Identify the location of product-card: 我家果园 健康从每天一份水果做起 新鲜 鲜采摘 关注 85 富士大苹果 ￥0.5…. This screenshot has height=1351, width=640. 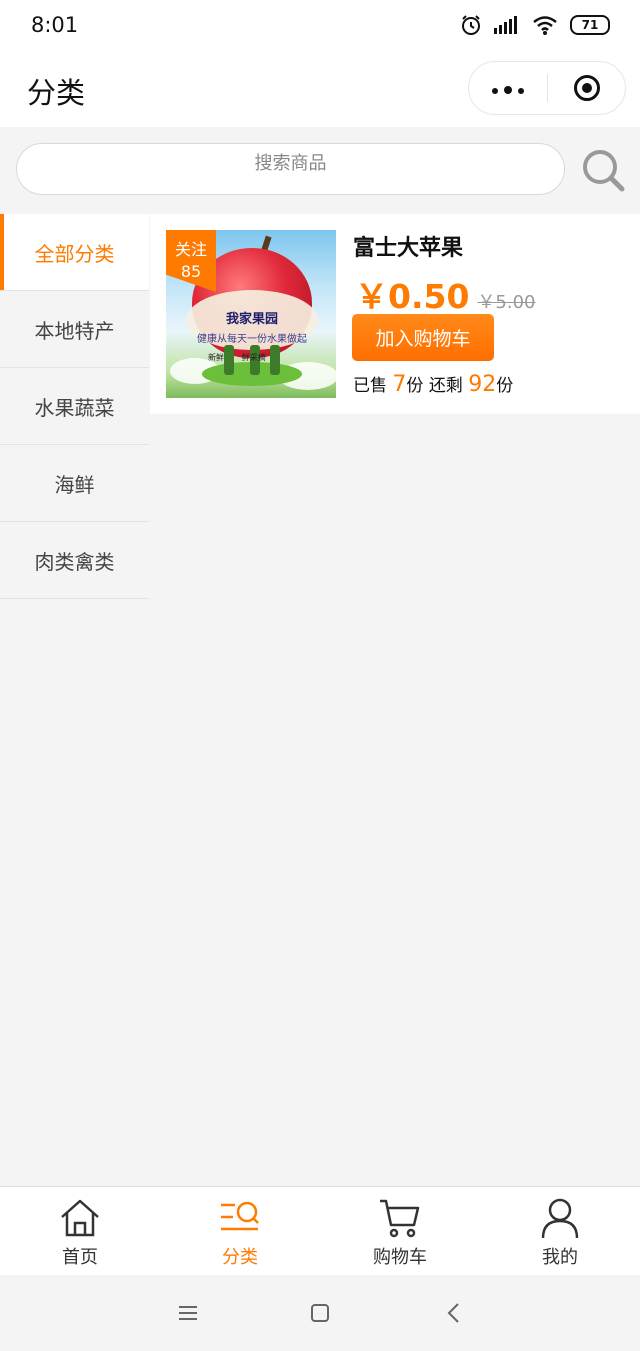
(395, 314).